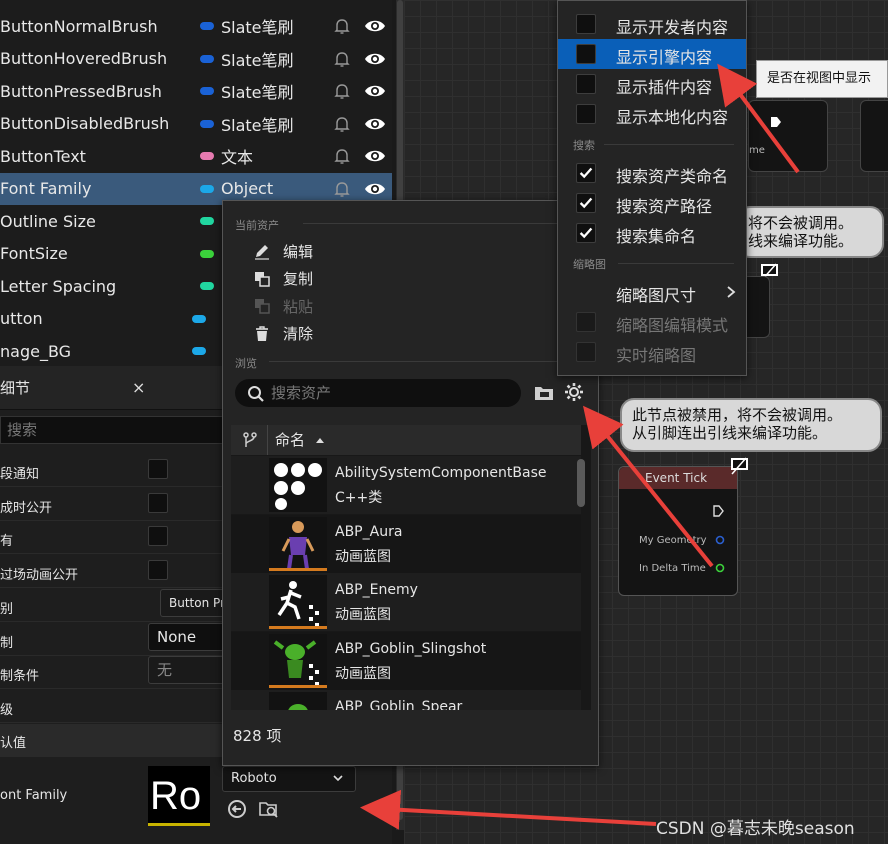  Describe the element at coordinates (298, 306) in the screenshot. I see `asset-action-label: 粘贴` at that location.